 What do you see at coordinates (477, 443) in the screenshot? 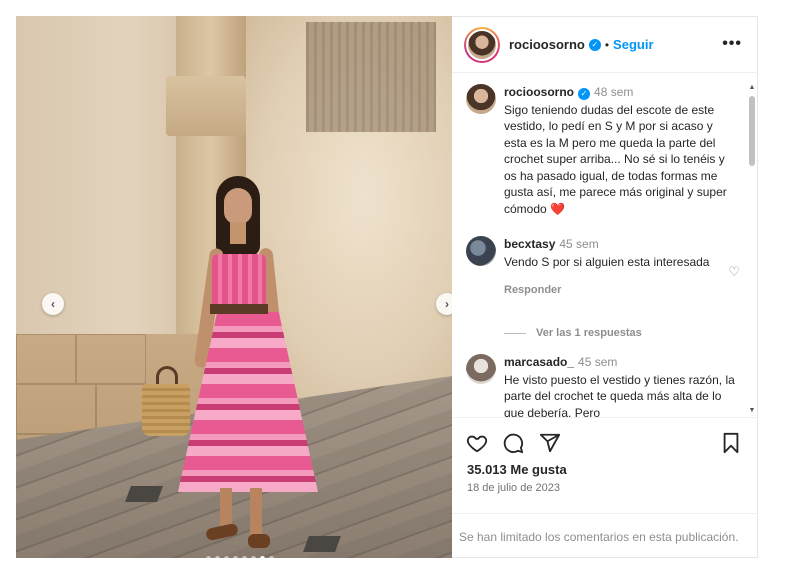
I see `like-heart-icon` at bounding box center [477, 443].